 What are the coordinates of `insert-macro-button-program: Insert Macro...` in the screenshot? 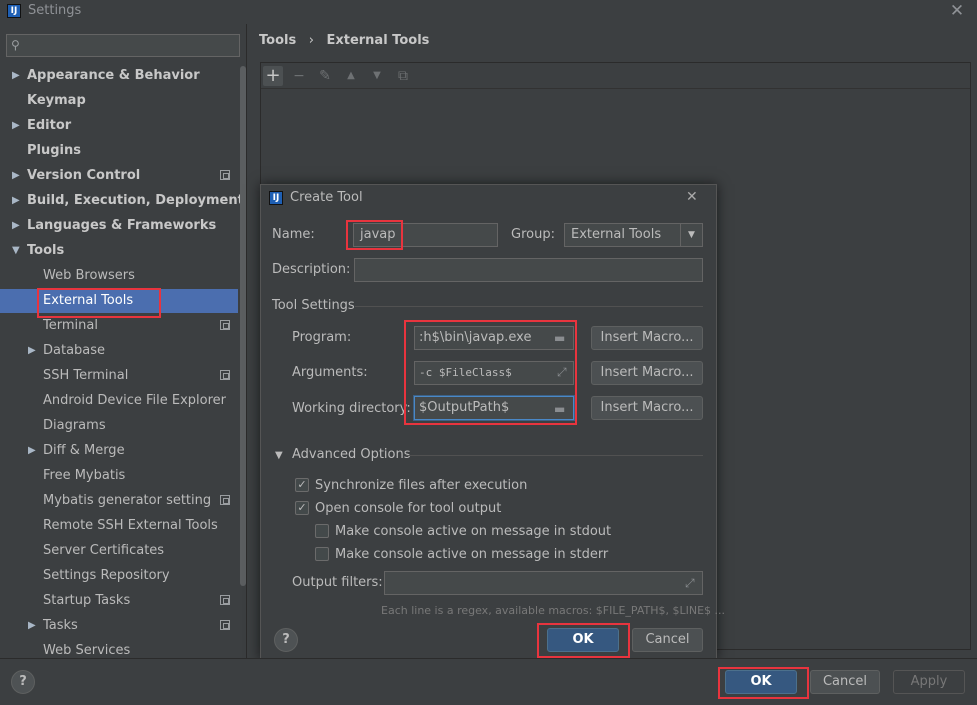 It's located at (647, 338).